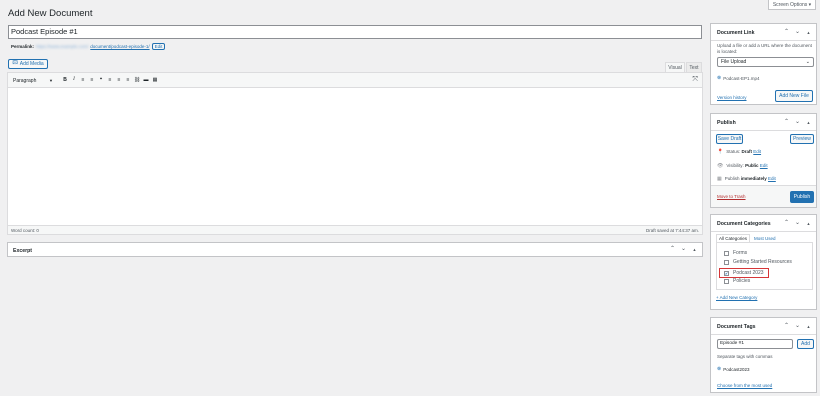 The height and width of the screenshot is (396, 820). Describe the element at coordinates (736, 33) in the screenshot. I see `document-link-title: Document Link` at that location.